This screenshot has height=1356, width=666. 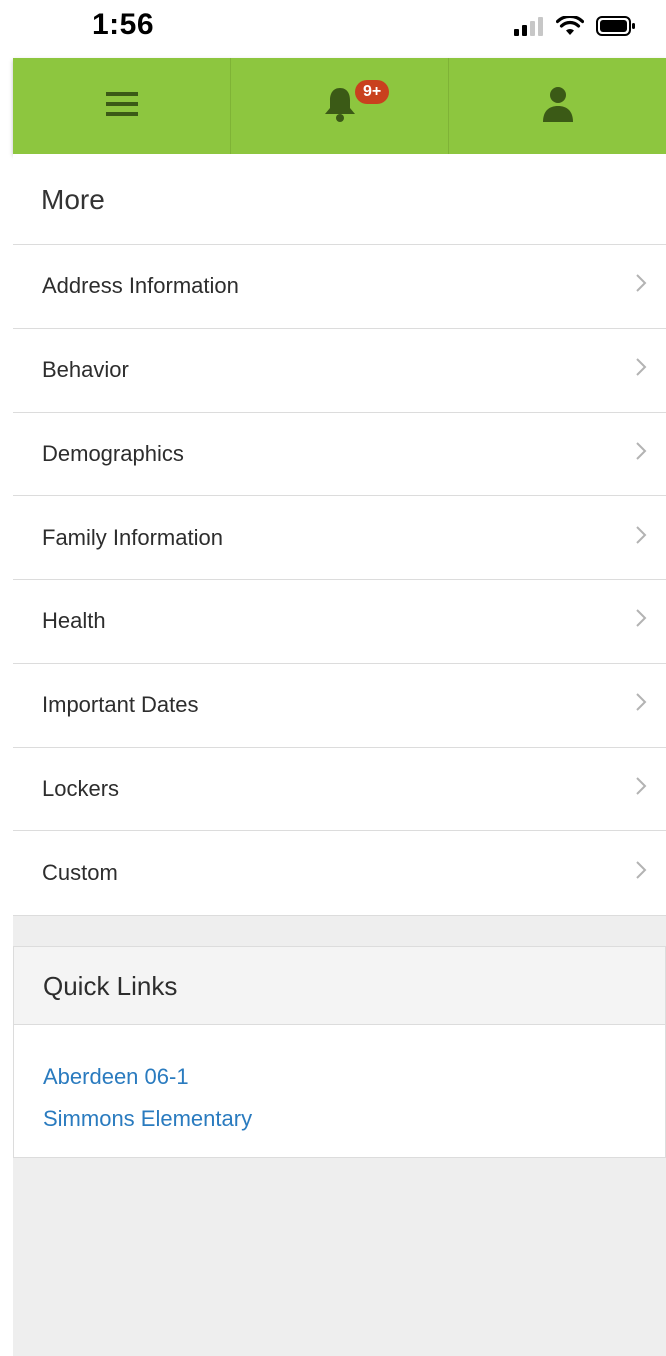 I want to click on status-icons, so click(x=575, y=27).